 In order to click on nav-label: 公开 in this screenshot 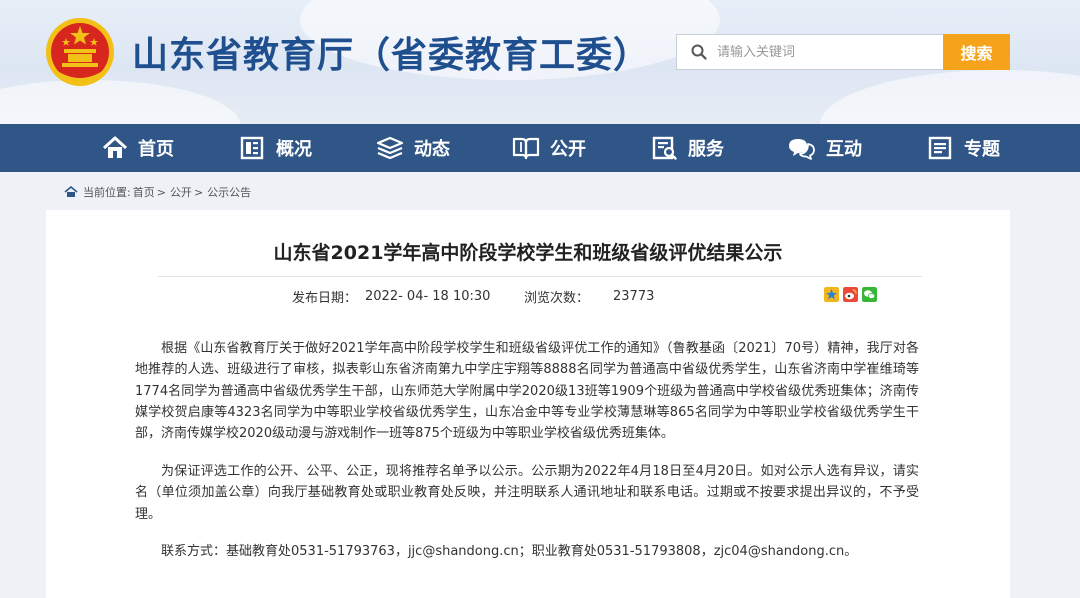, I will do `click(568, 149)`.